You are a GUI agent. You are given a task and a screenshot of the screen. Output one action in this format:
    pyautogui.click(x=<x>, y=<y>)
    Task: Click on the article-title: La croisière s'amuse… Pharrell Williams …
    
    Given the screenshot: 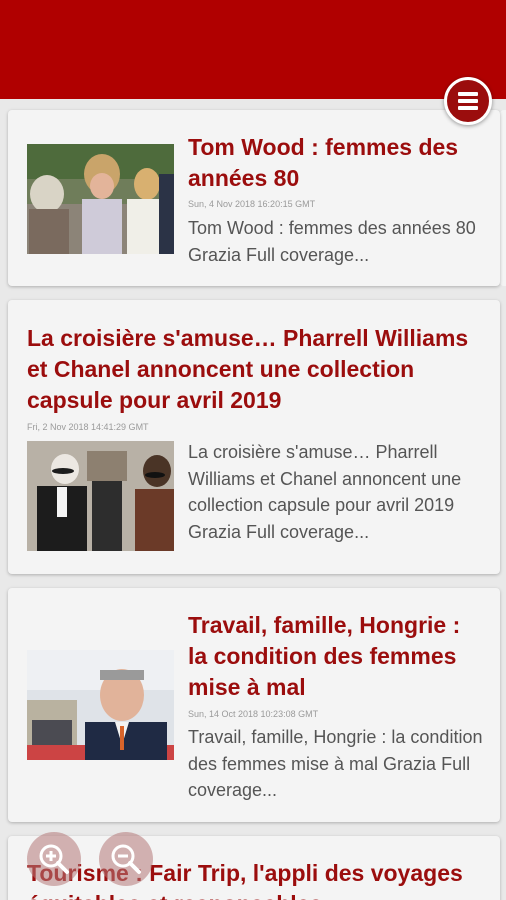 What is the action you would take?
    pyautogui.click(x=257, y=369)
    